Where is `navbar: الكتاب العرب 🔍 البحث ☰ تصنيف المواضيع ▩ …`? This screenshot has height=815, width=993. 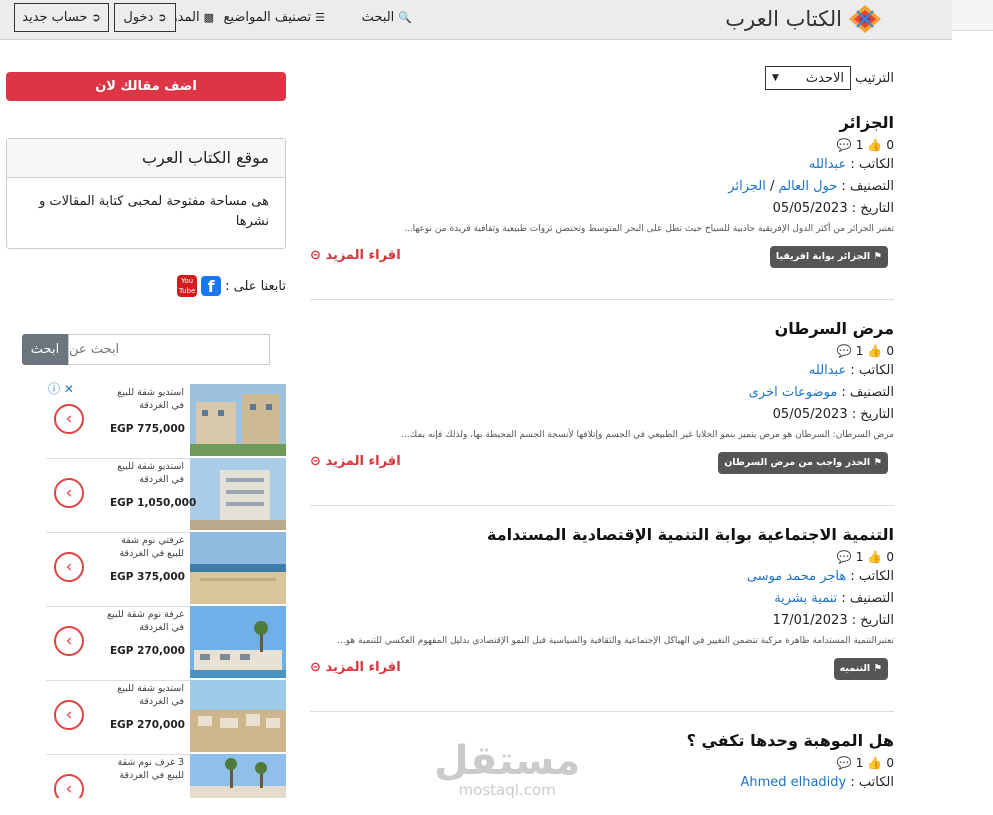 navbar: الكتاب العرب 🔍 البحث ☰ تصنيف المواضيع ▩ … is located at coordinates (476, 20).